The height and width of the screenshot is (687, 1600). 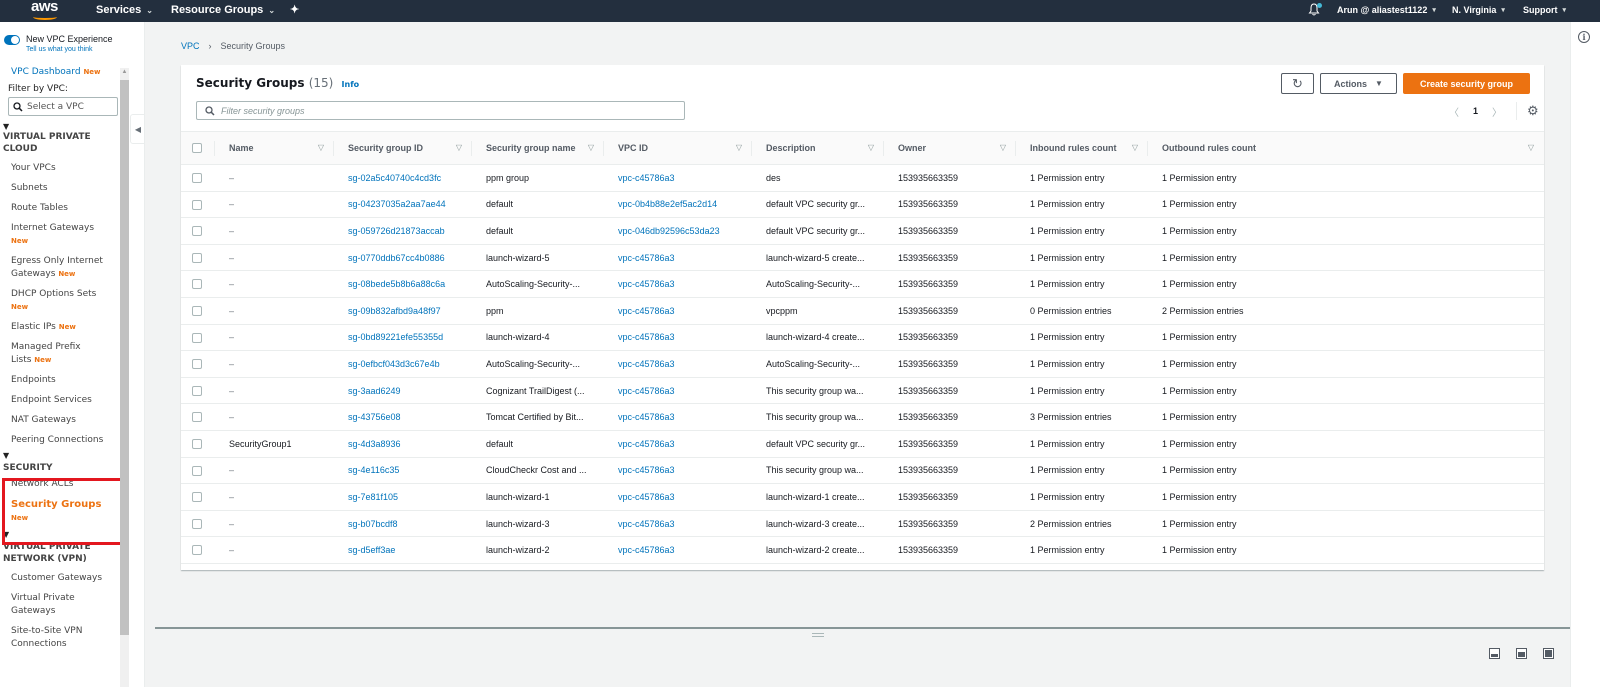 I want to click on sidebar-item-nat-gateways: NAT Gateways, so click(x=59, y=420).